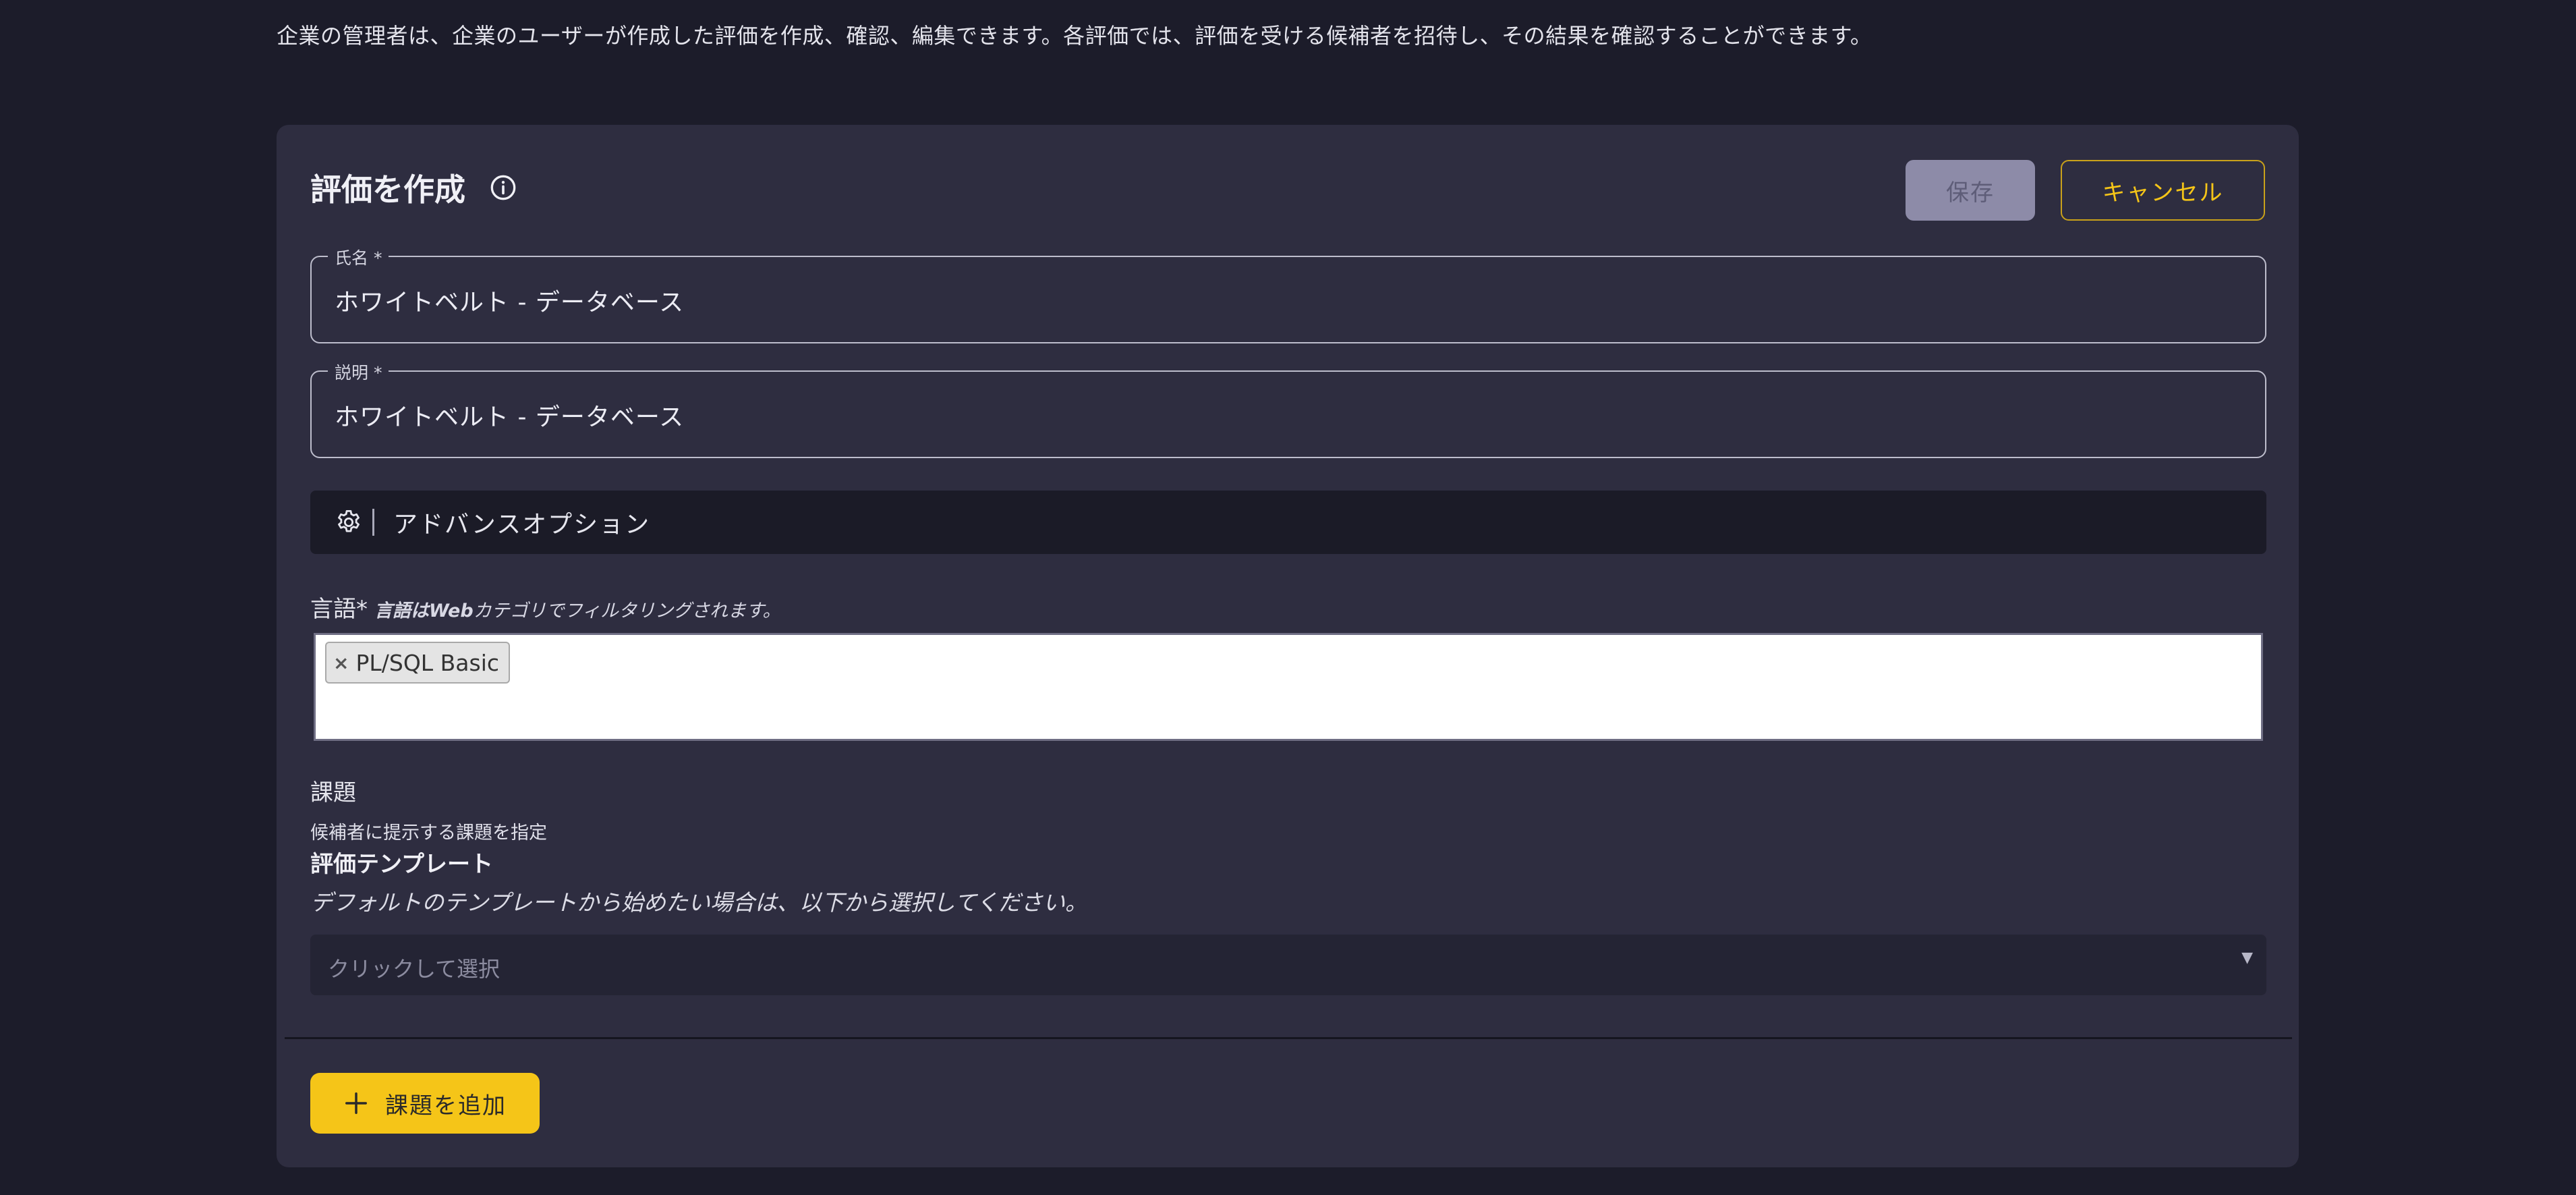  Describe the element at coordinates (401, 865) in the screenshot. I see `template-title: 評価テンプレート` at that location.